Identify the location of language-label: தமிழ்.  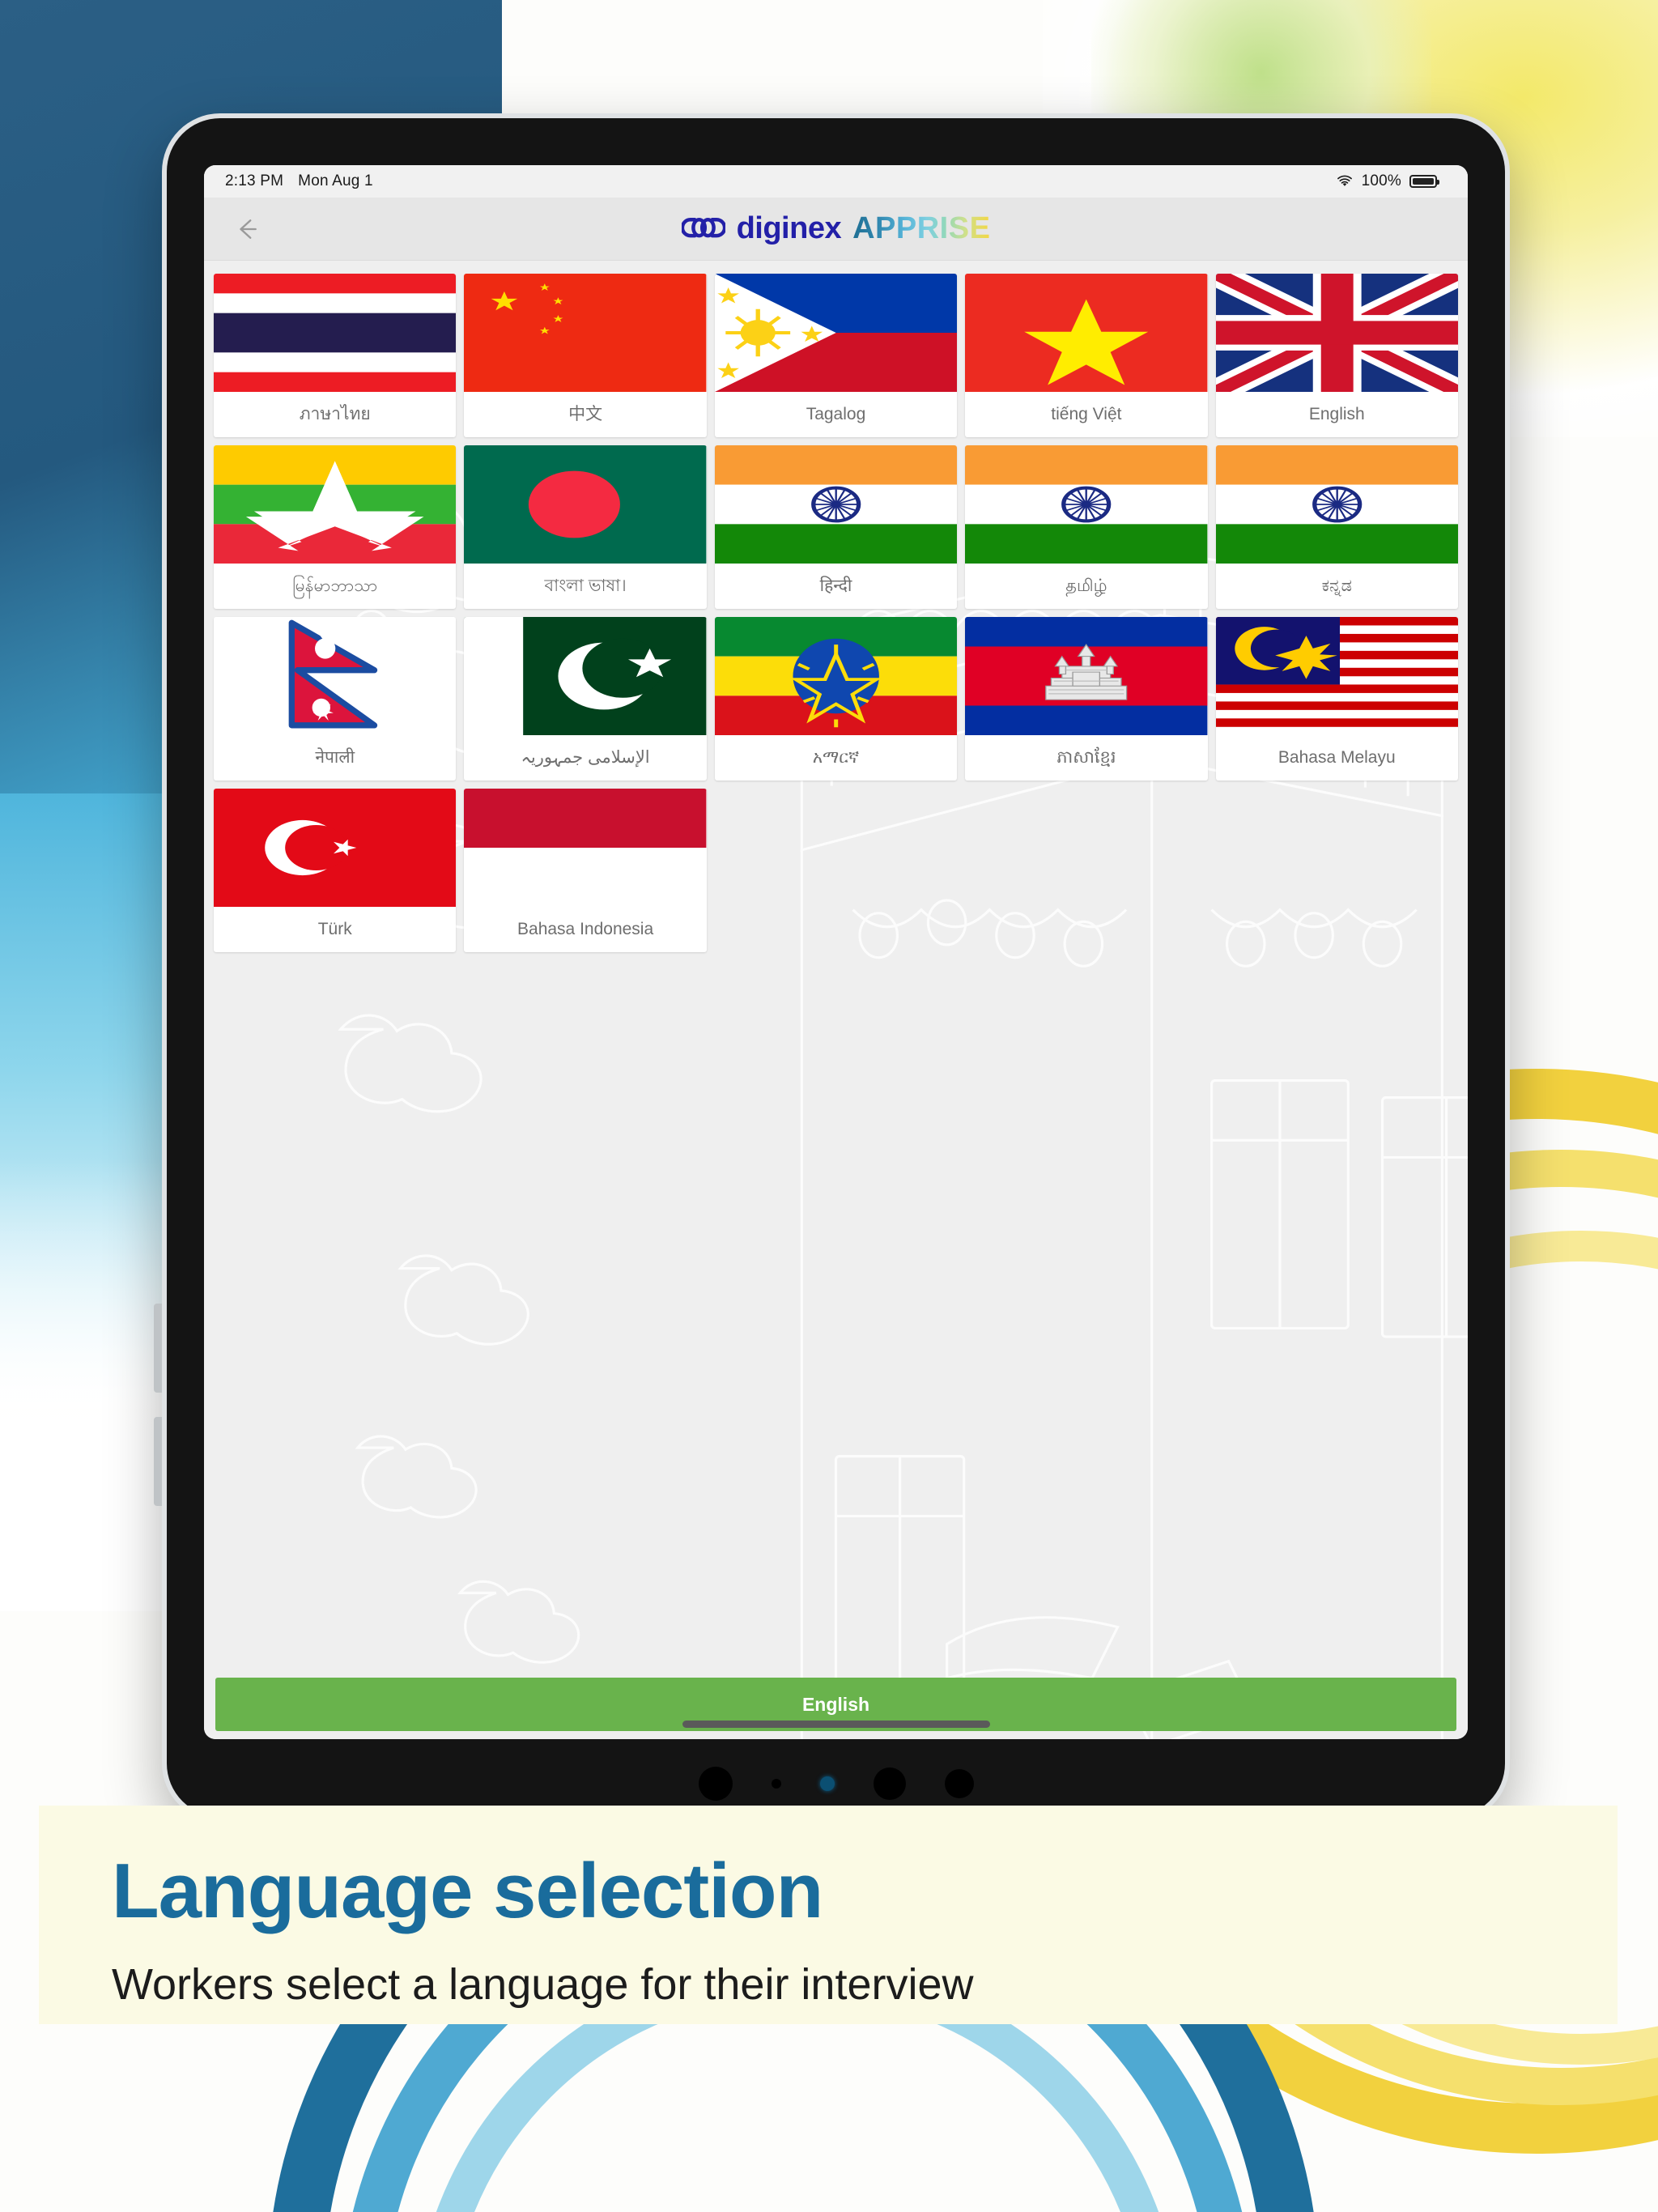
(1086, 586).